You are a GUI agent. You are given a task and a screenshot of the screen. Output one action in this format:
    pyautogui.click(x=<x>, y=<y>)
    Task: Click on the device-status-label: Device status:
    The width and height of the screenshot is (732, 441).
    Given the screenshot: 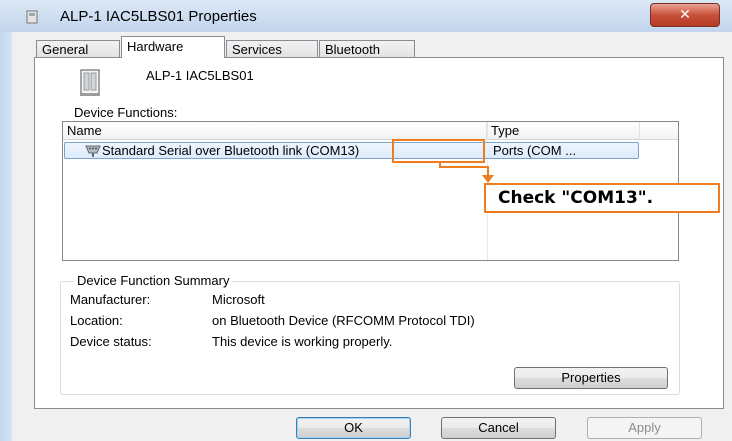 What is the action you would take?
    pyautogui.click(x=111, y=341)
    